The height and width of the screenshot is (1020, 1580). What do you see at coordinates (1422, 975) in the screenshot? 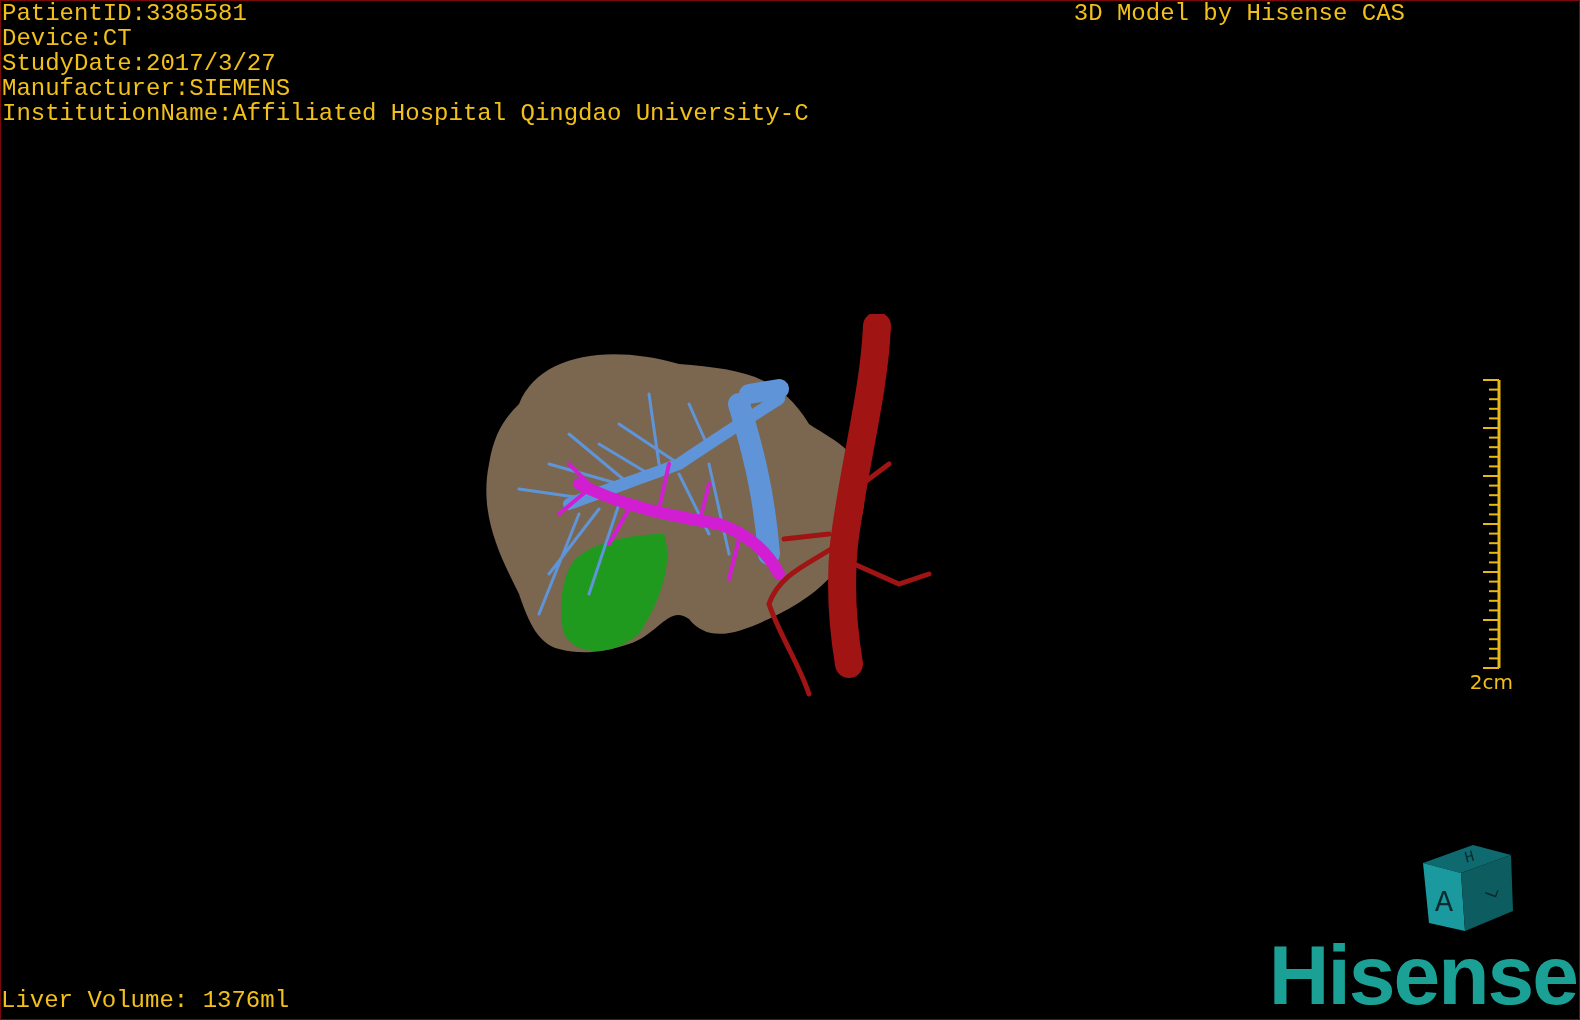
I see `brand-logo: Hisense` at bounding box center [1422, 975].